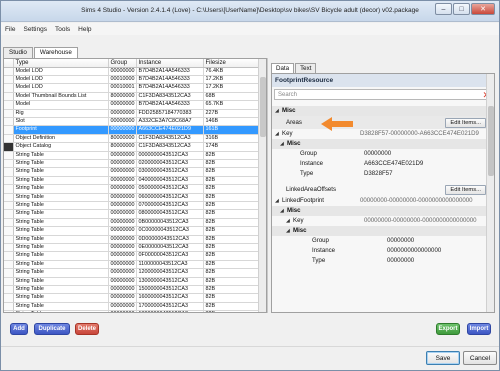  I want to click on cell-instance: C1F3DA8343512CA3, so click(170, 139).